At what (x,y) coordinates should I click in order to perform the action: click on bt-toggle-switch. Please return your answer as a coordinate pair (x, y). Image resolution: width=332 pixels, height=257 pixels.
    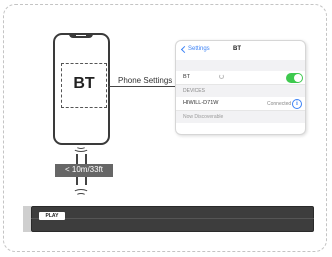
    Looking at the image, I should click on (294, 78).